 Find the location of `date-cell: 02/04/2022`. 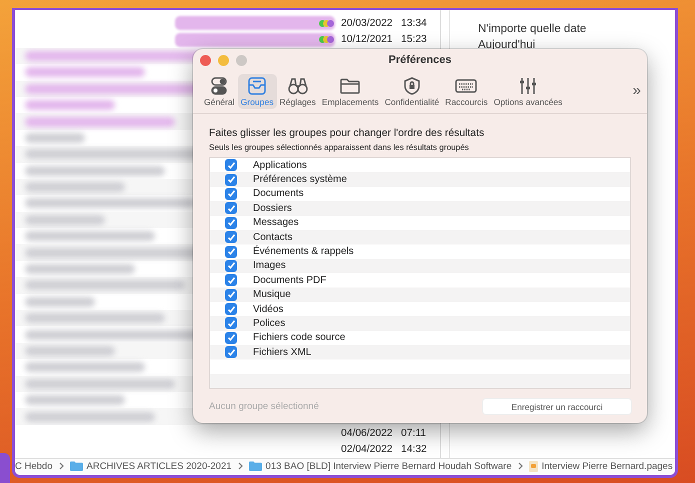

date-cell: 02/04/2022 is located at coordinates (367, 450).